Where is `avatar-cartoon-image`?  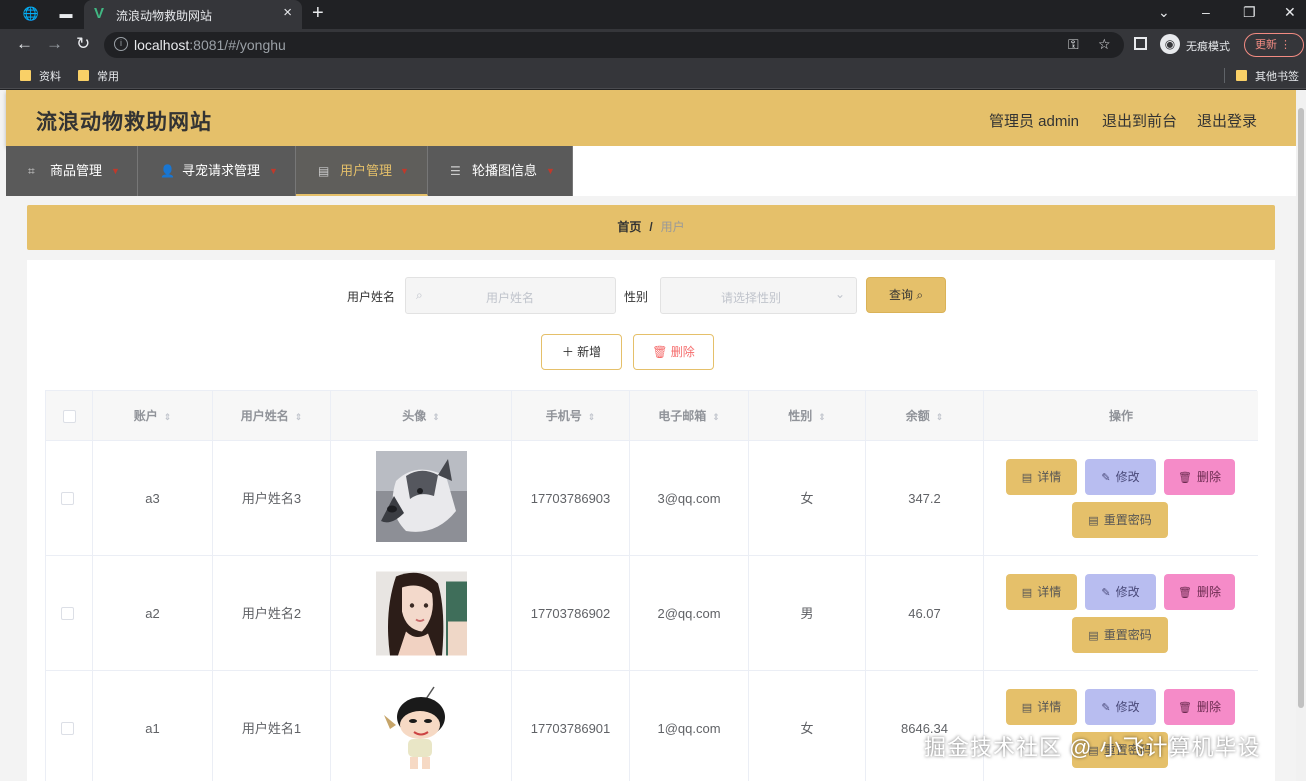
avatar-cartoon-image is located at coordinates (421, 730).